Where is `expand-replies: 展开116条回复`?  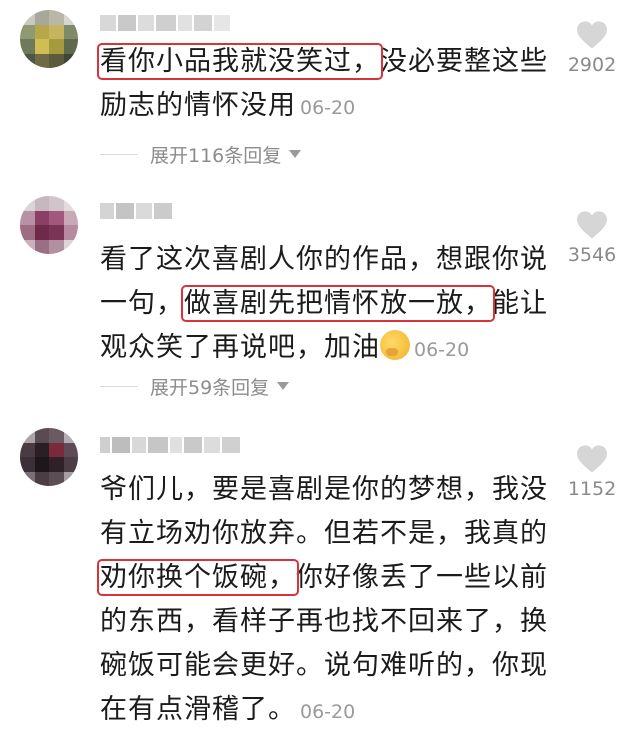
expand-replies: 展开116条回复 is located at coordinates (201, 154).